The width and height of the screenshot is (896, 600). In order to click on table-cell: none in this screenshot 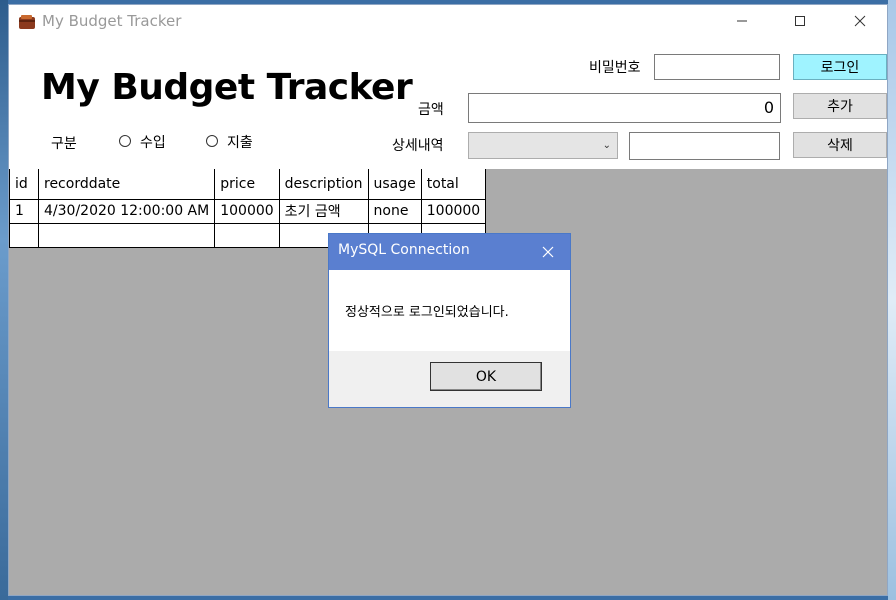, I will do `click(394, 211)`.